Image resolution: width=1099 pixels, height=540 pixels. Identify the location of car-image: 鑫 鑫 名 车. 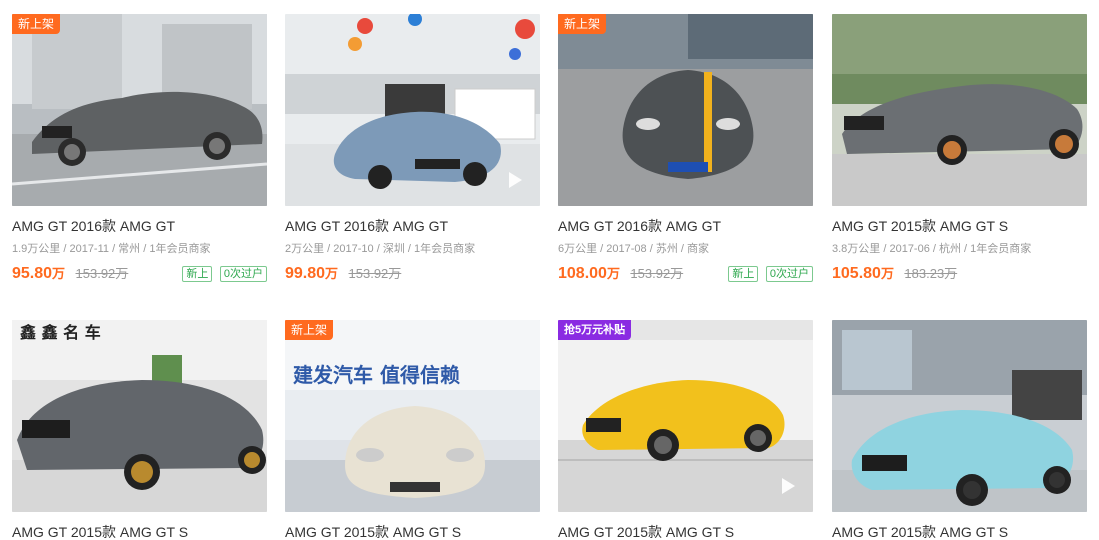
(139, 416).